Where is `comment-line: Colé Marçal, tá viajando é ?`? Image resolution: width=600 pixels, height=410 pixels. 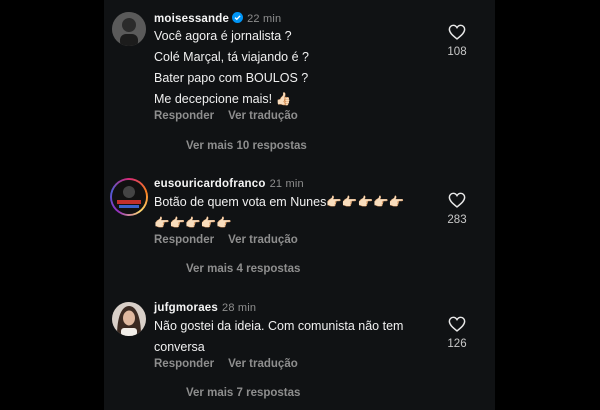 comment-line: Colé Marçal, tá viajando é ? is located at coordinates (231, 57).